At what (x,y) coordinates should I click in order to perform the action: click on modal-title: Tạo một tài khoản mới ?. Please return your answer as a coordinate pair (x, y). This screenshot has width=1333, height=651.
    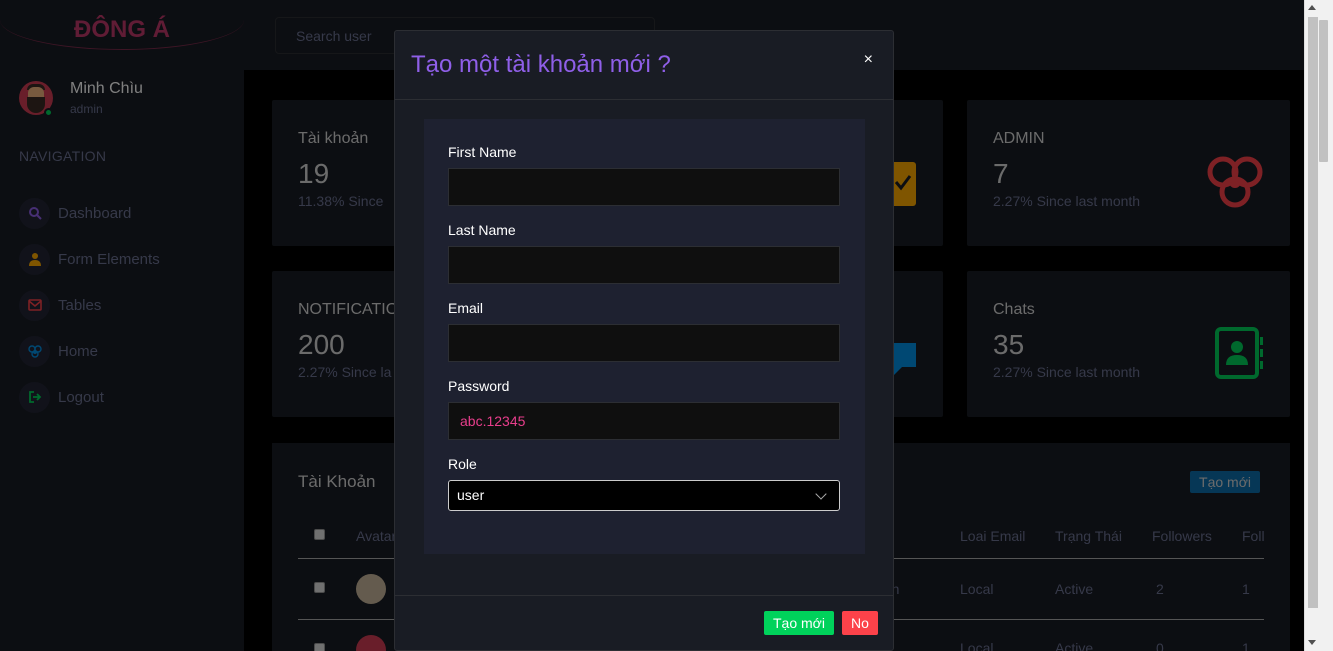
    Looking at the image, I should click on (541, 64).